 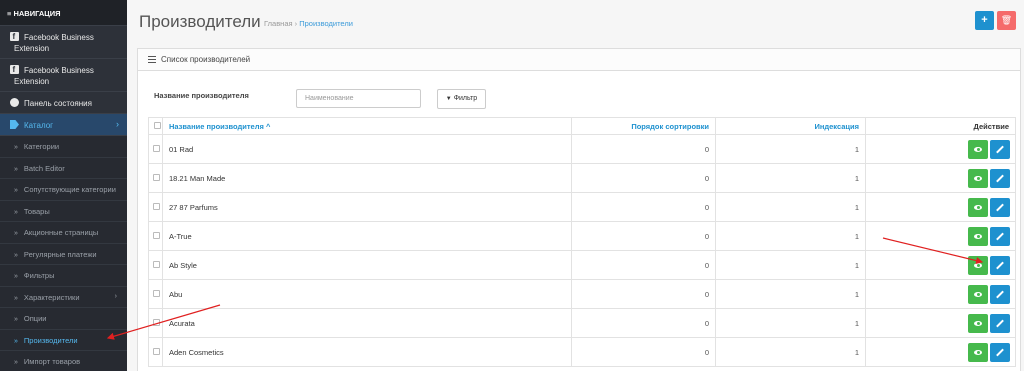 I want to click on sidebar-subitem-import: » Импорт товаров, so click(x=63, y=361).